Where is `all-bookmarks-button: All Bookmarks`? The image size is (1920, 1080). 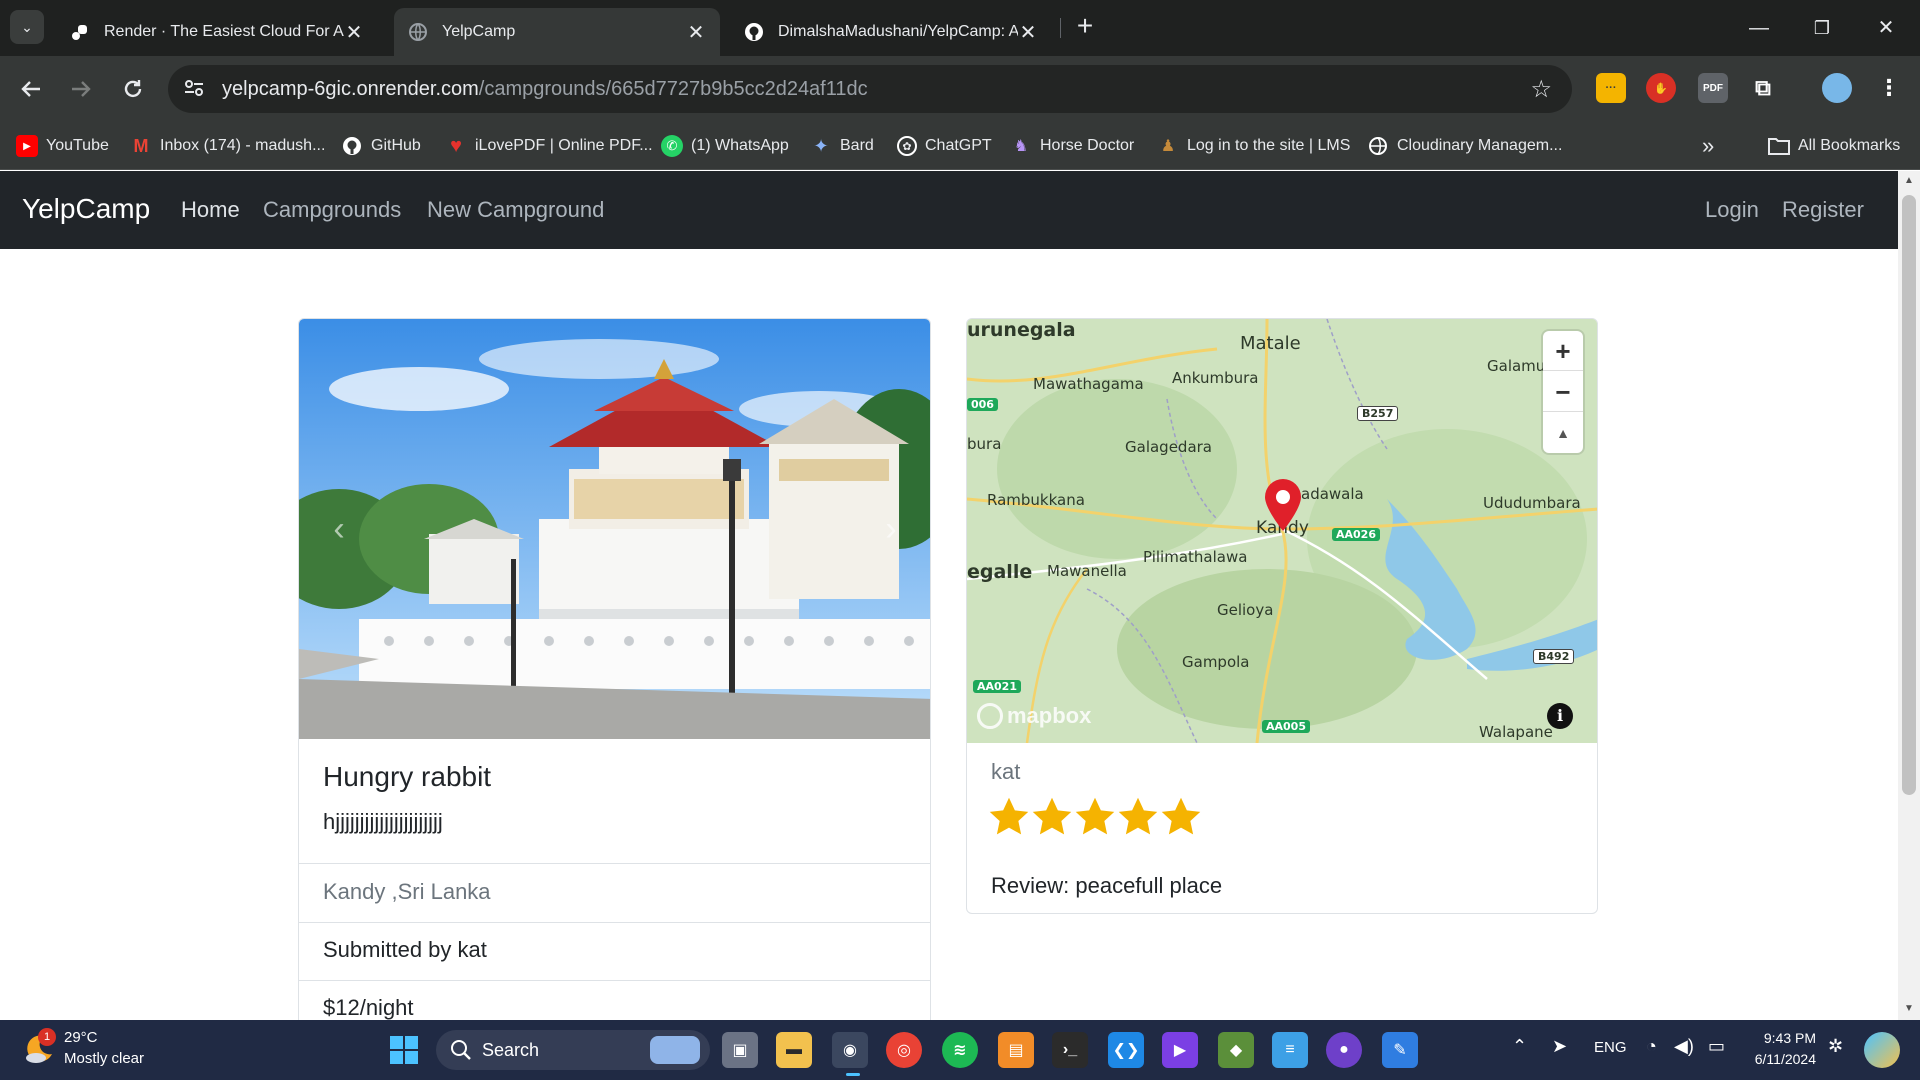 all-bookmarks-button: All Bookmarks is located at coordinates (1834, 146).